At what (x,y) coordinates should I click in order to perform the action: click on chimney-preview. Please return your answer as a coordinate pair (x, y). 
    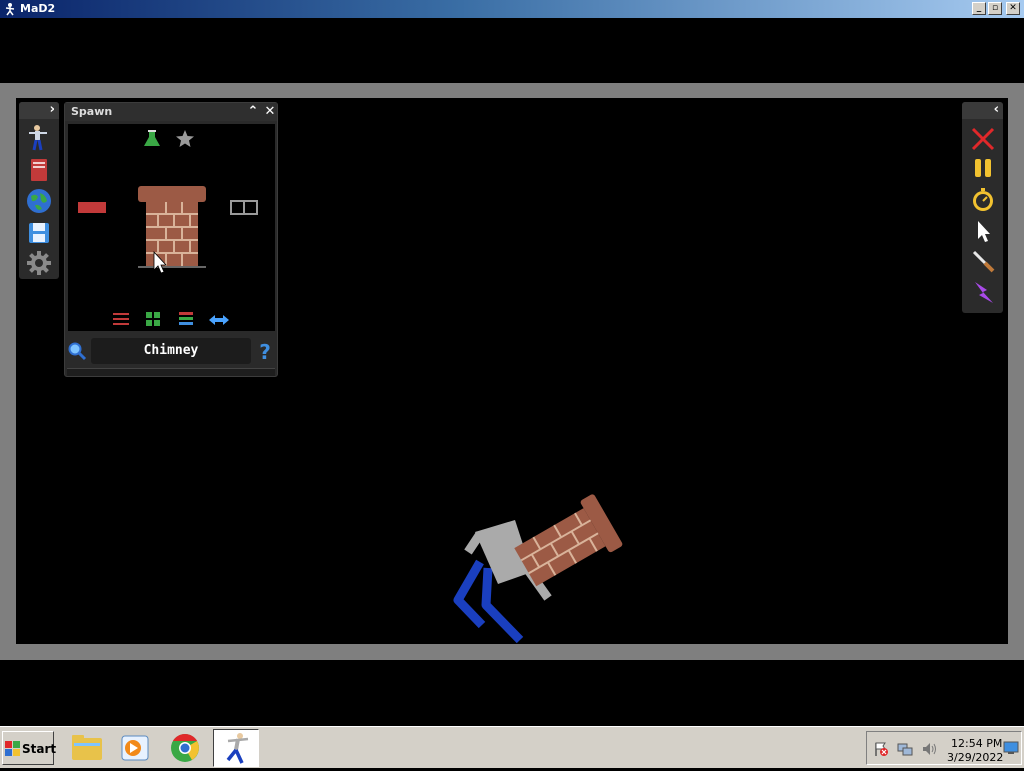
    Looking at the image, I should click on (172, 227).